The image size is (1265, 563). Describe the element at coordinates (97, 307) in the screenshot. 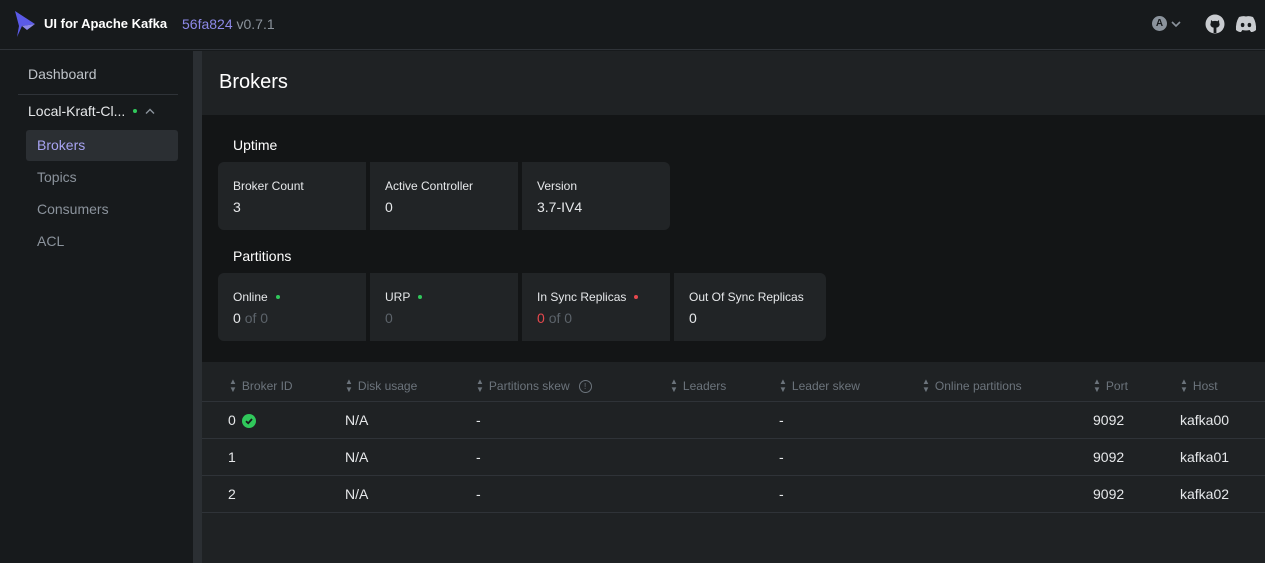

I see `sidebar` at that location.